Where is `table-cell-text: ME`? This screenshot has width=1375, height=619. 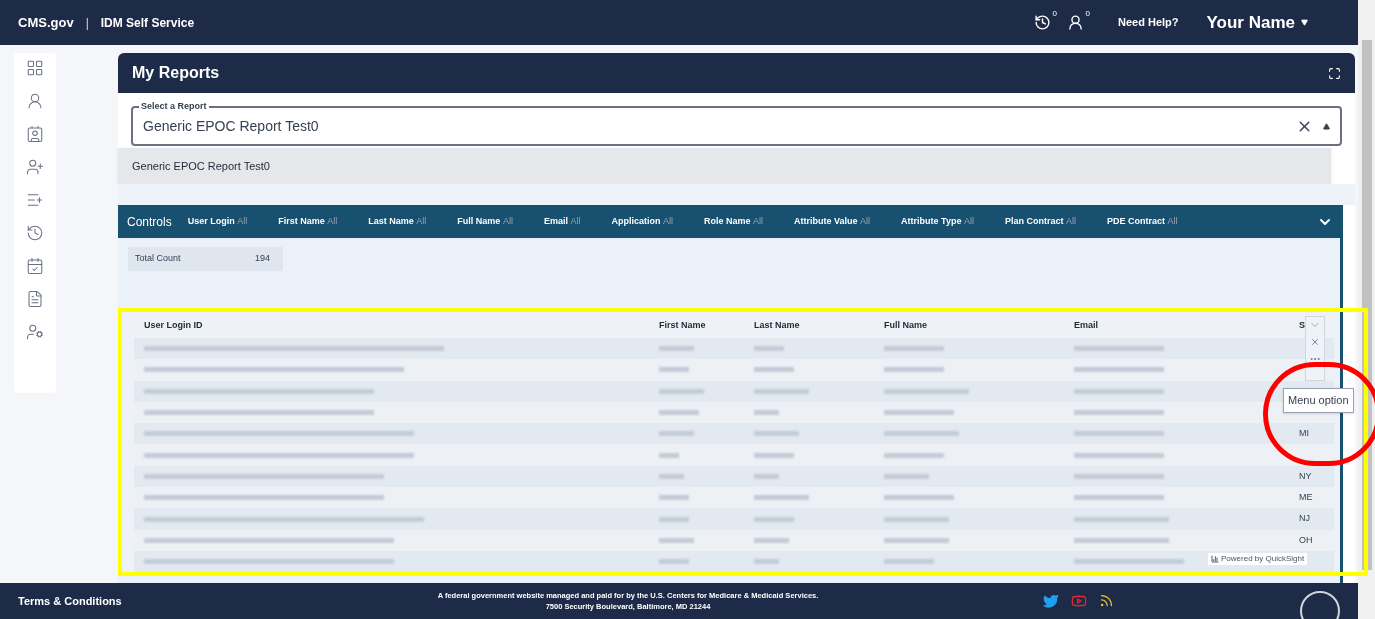 table-cell-text: ME is located at coordinates (1305, 497).